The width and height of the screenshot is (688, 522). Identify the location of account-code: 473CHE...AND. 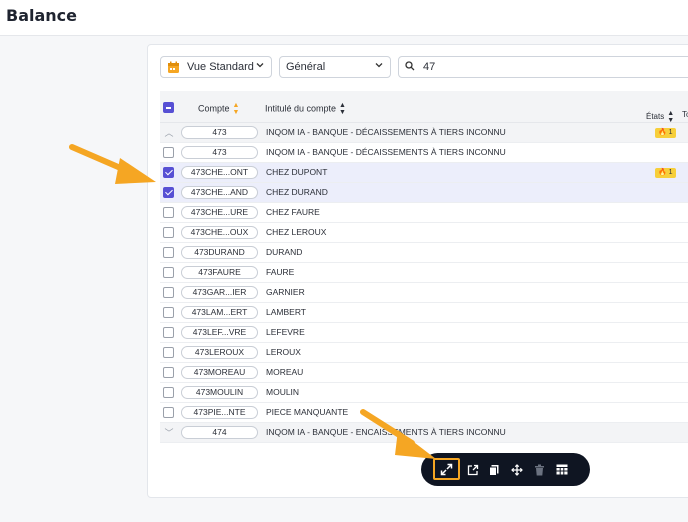
(219, 192).